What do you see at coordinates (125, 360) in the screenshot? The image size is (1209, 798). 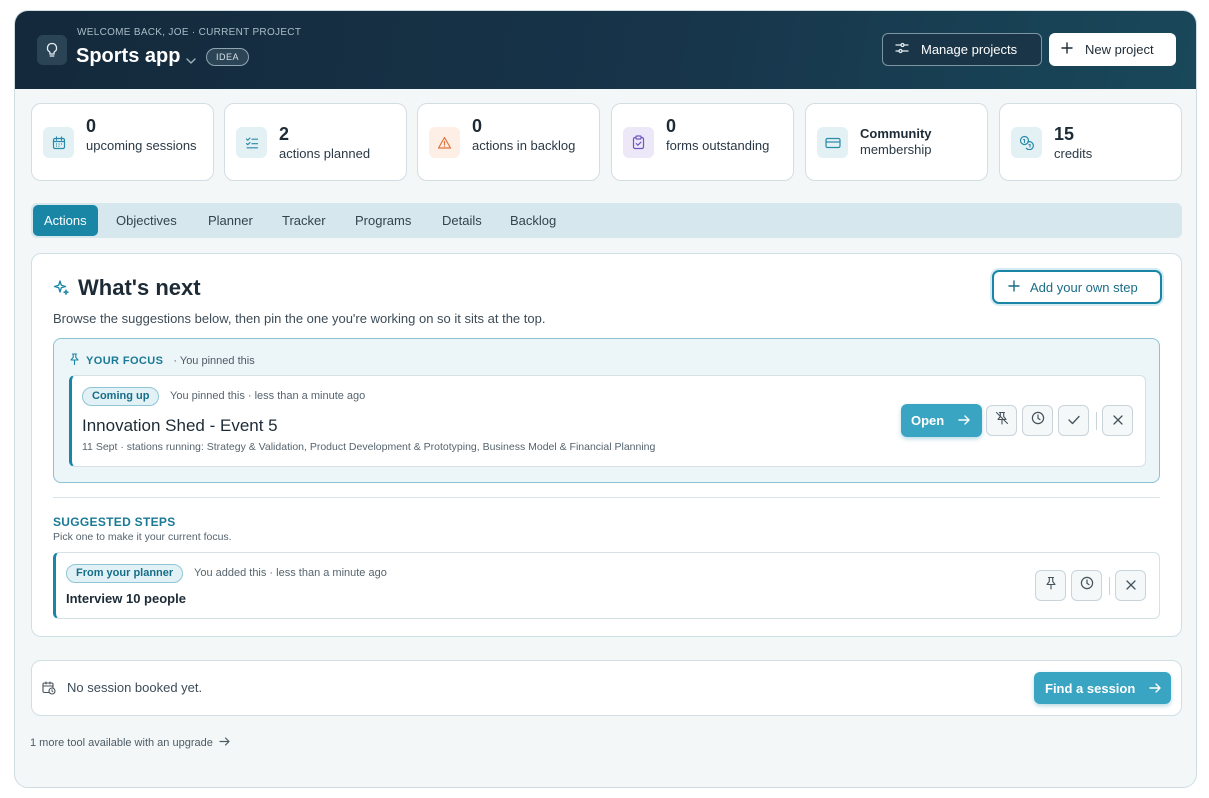 I see `focus-heading-label: YOUR FOCUS` at bounding box center [125, 360].